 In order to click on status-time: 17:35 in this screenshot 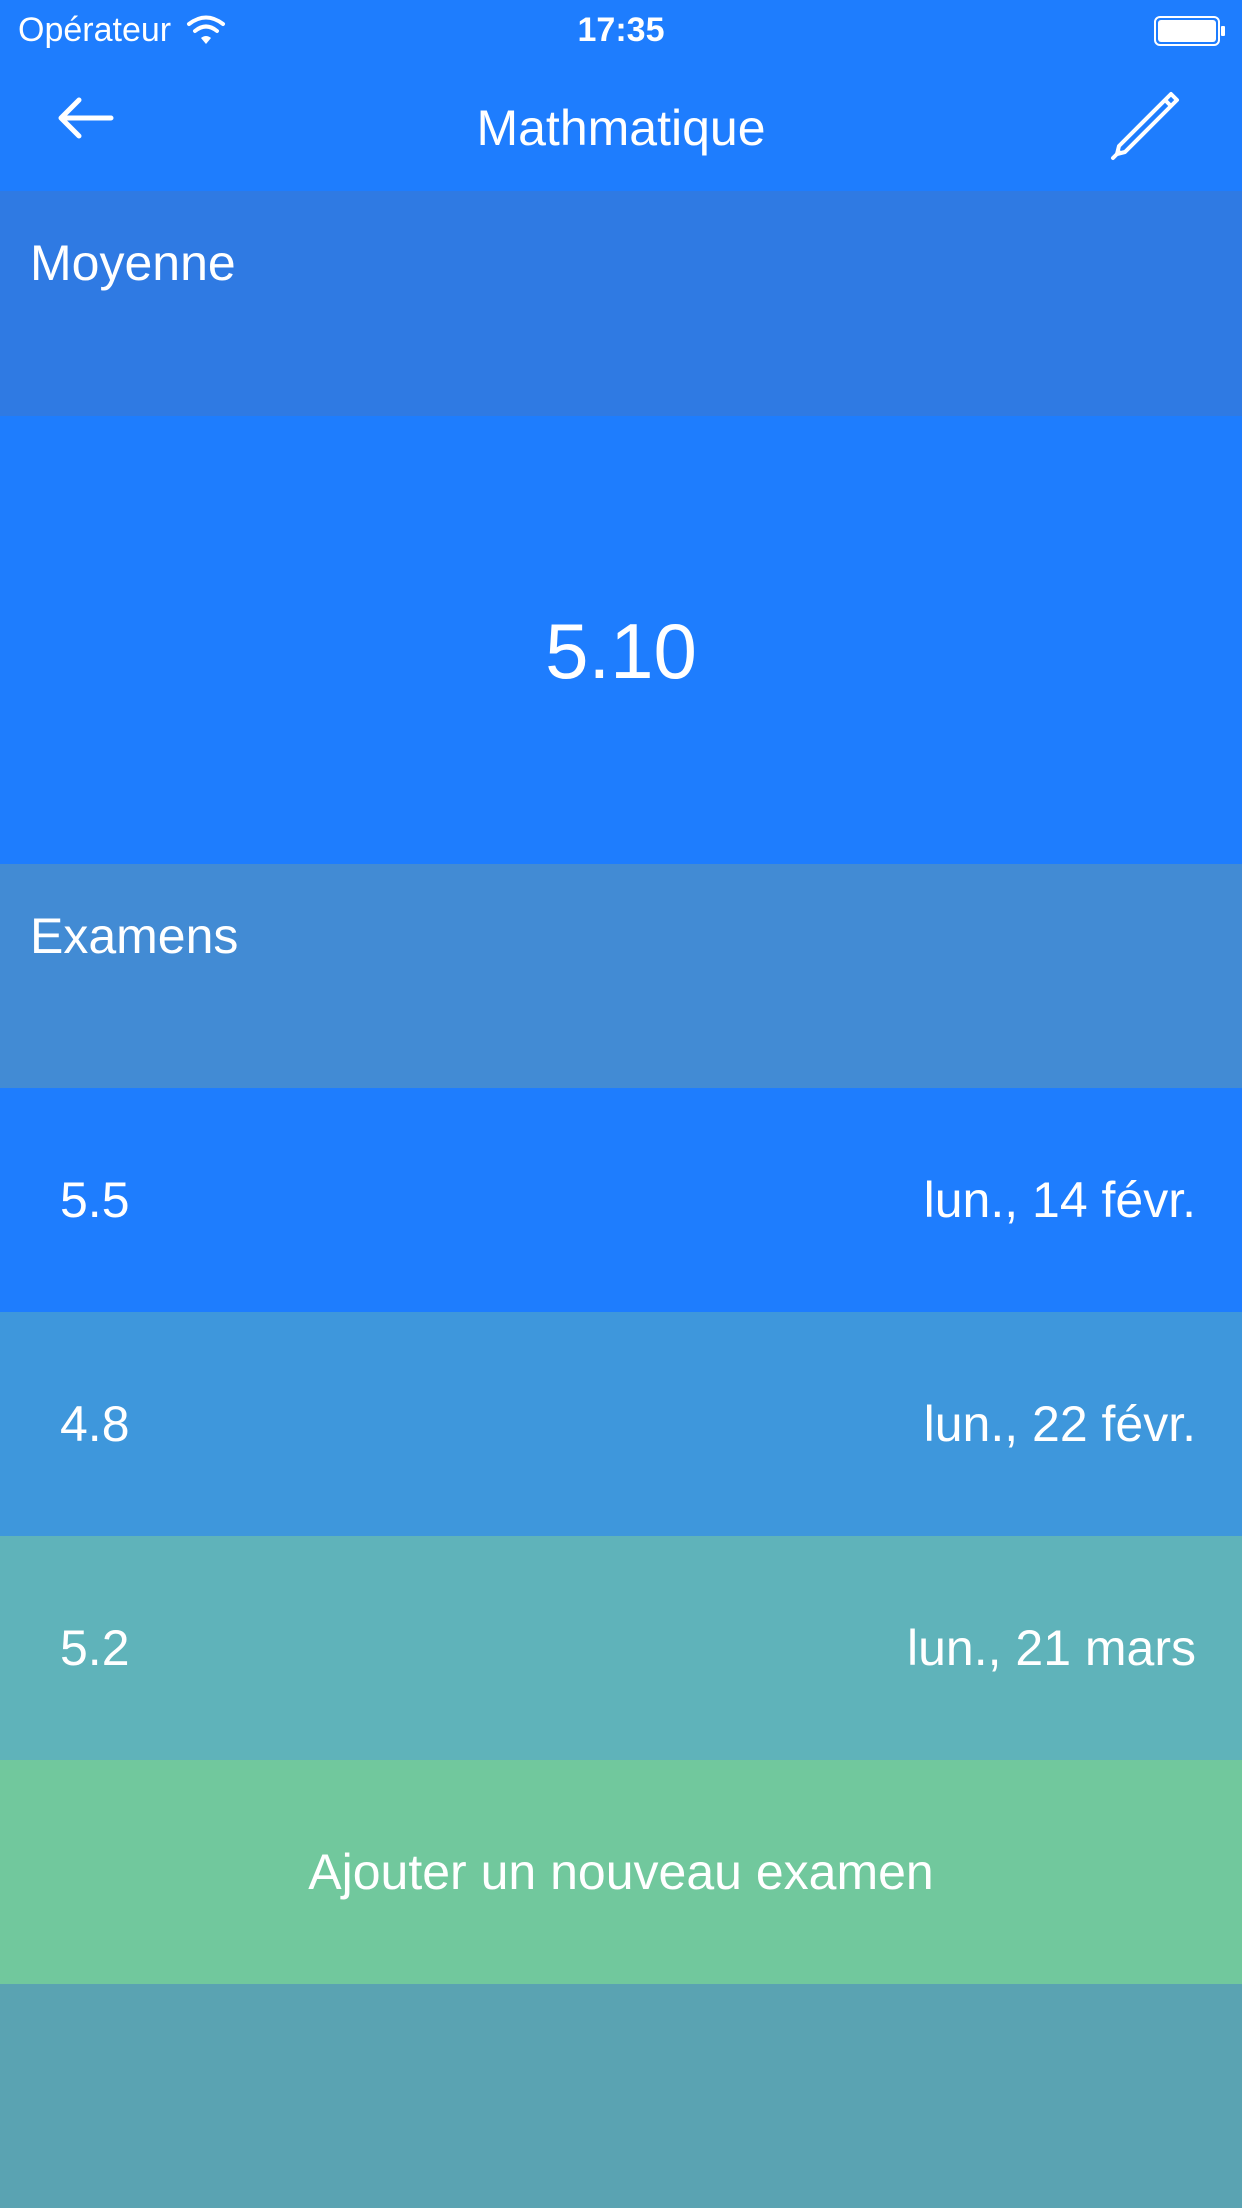, I will do `click(621, 30)`.